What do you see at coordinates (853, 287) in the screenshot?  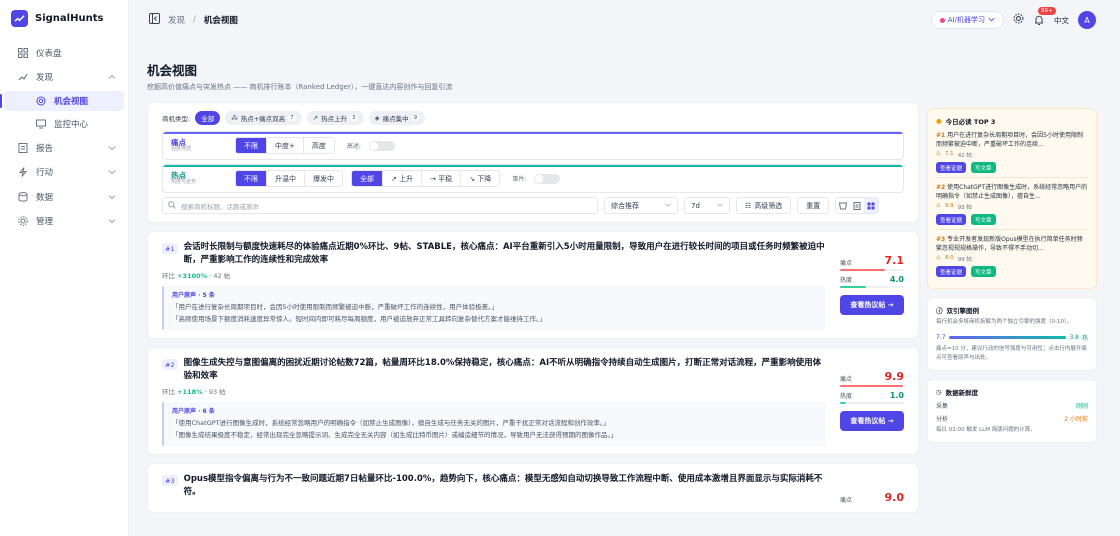 I see `hot-bar-fill` at bounding box center [853, 287].